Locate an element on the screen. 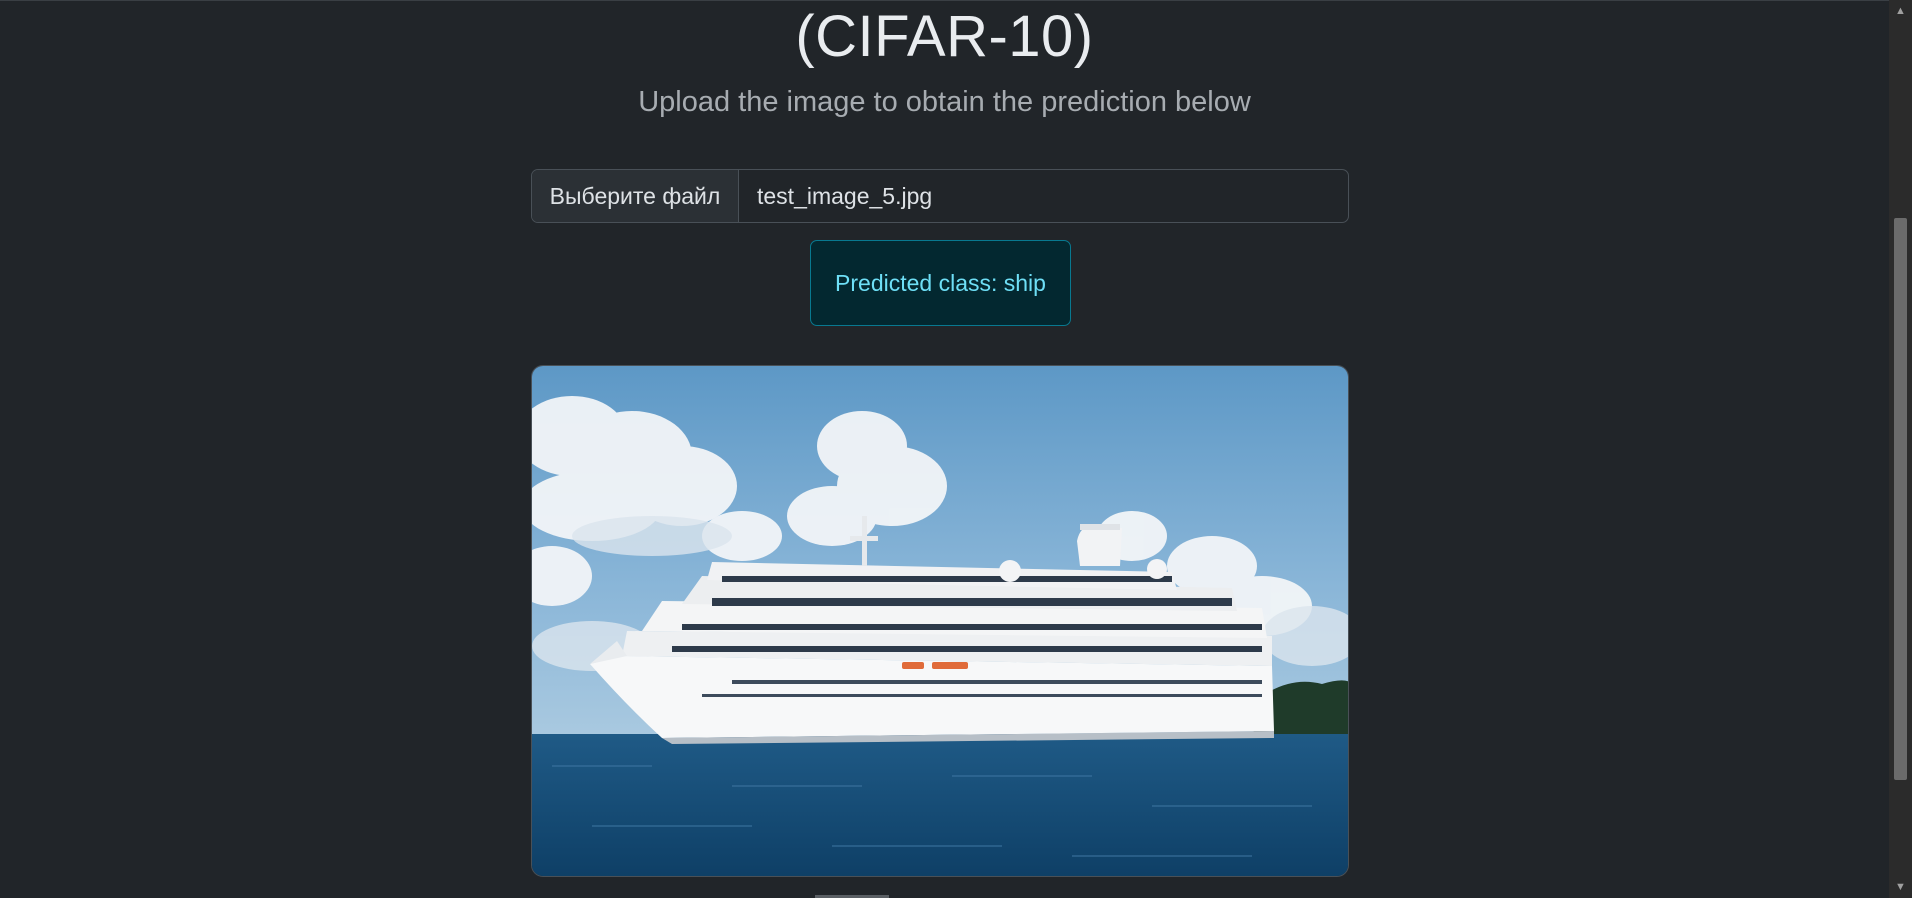 Image resolution: width=1912 pixels, height=898 pixels. vertical-scrollbar: ▲ ▼ is located at coordinates (1900, 449).